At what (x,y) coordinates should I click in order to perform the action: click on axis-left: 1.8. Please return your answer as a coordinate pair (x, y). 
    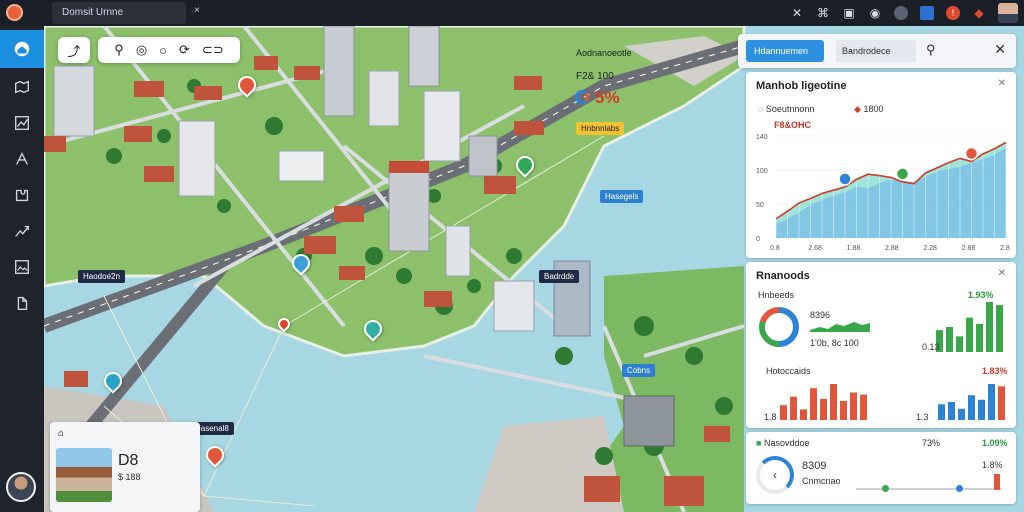
    Looking at the image, I should click on (770, 417).